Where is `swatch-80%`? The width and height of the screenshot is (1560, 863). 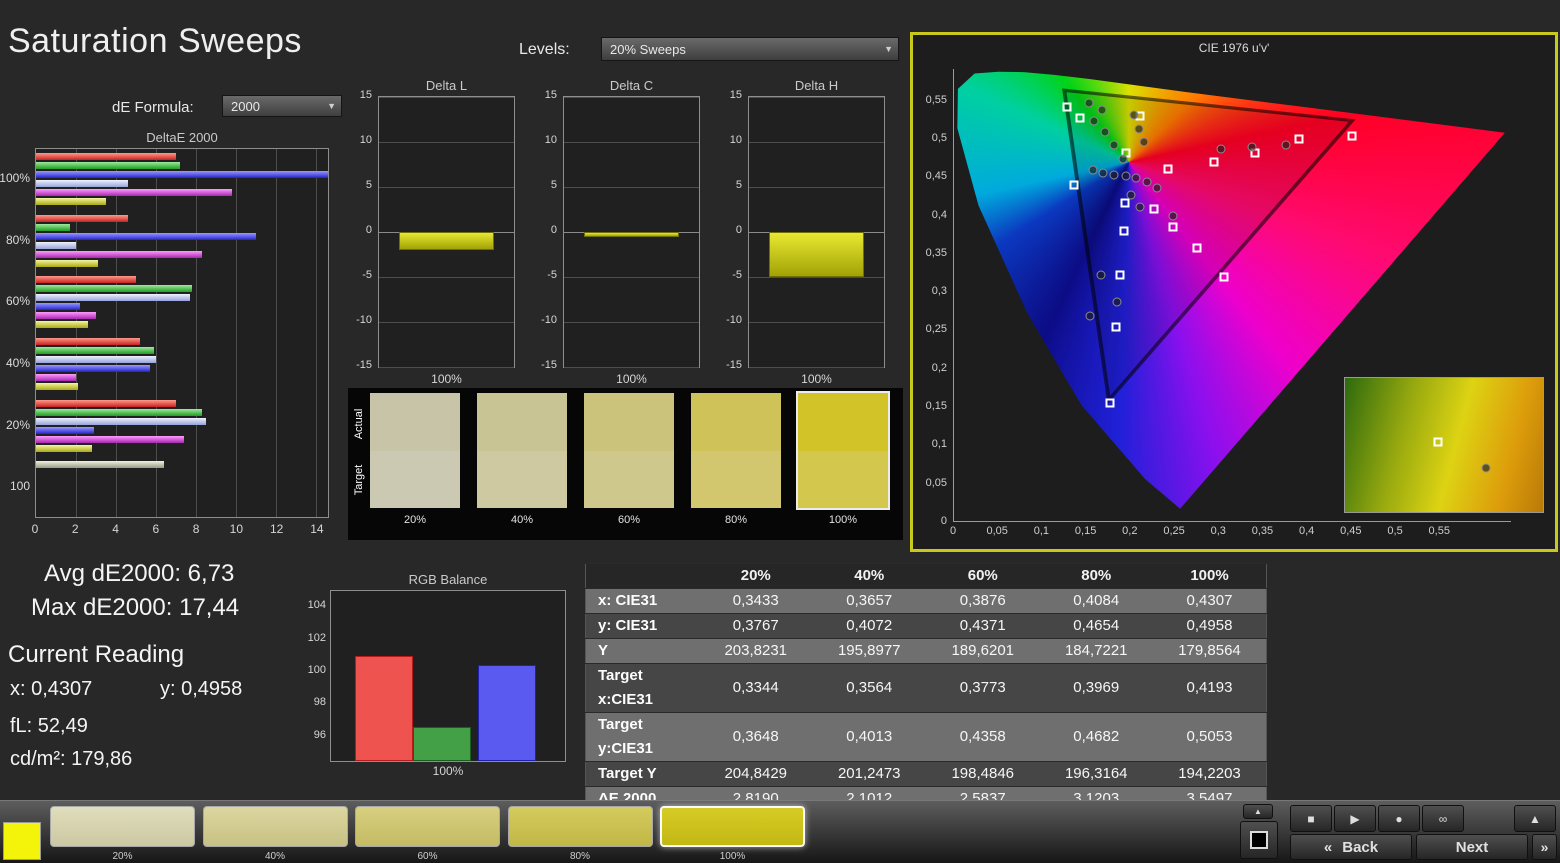
swatch-80% is located at coordinates (736, 450).